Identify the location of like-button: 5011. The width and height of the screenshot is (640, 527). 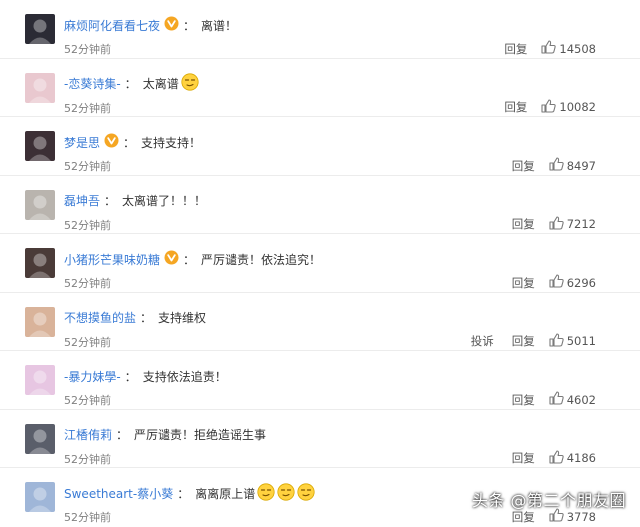
(572, 341).